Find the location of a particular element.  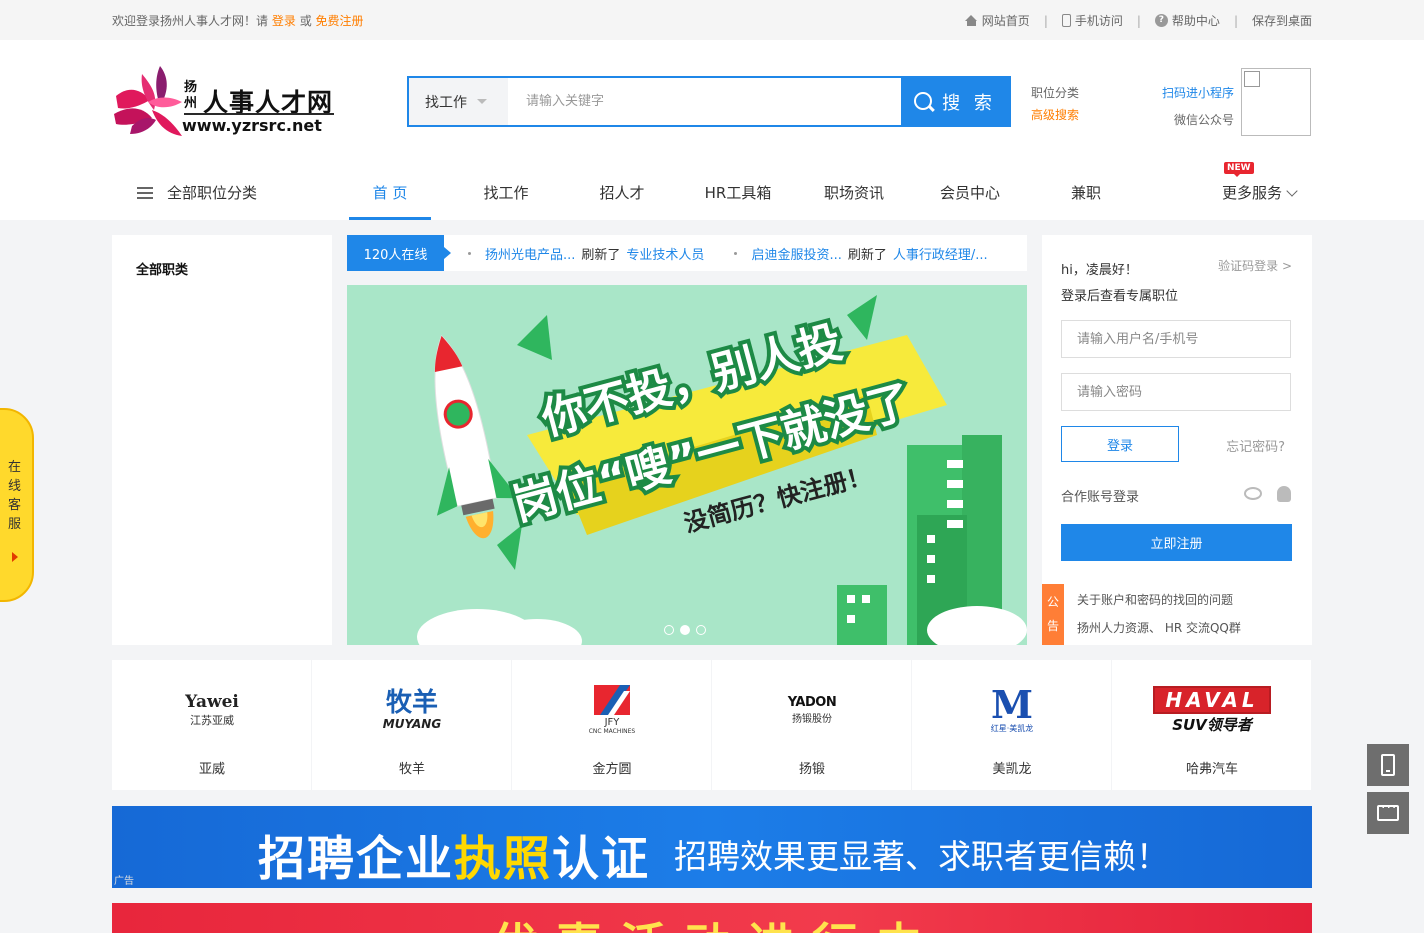

company-logo-text: JFY is located at coordinates (612, 722).